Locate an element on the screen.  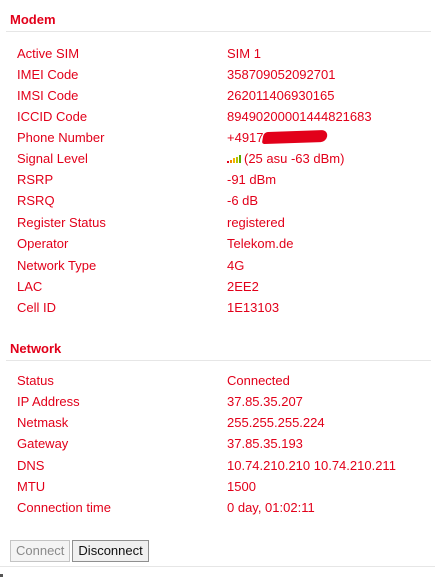
network-row-dns: DNS 10.74.210.210 10.74.210.211 is located at coordinates (217, 465).